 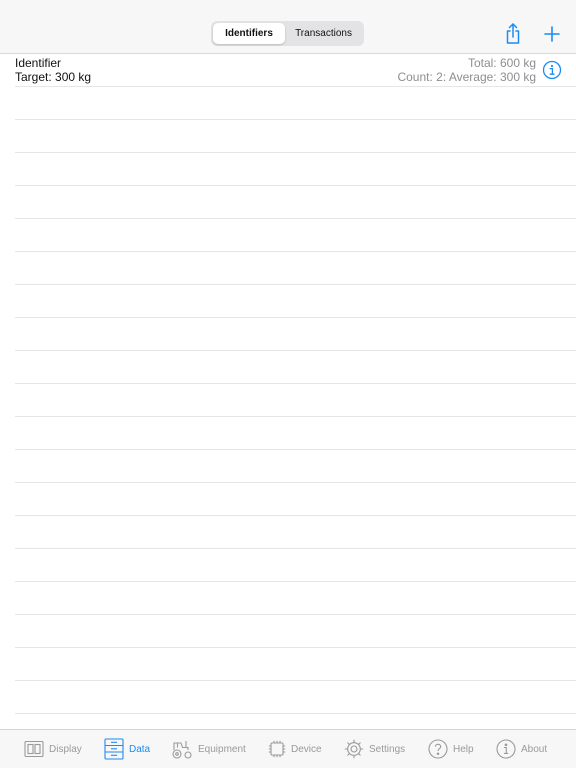 What do you see at coordinates (534, 749) in the screenshot?
I see `tab-about-label: About` at bounding box center [534, 749].